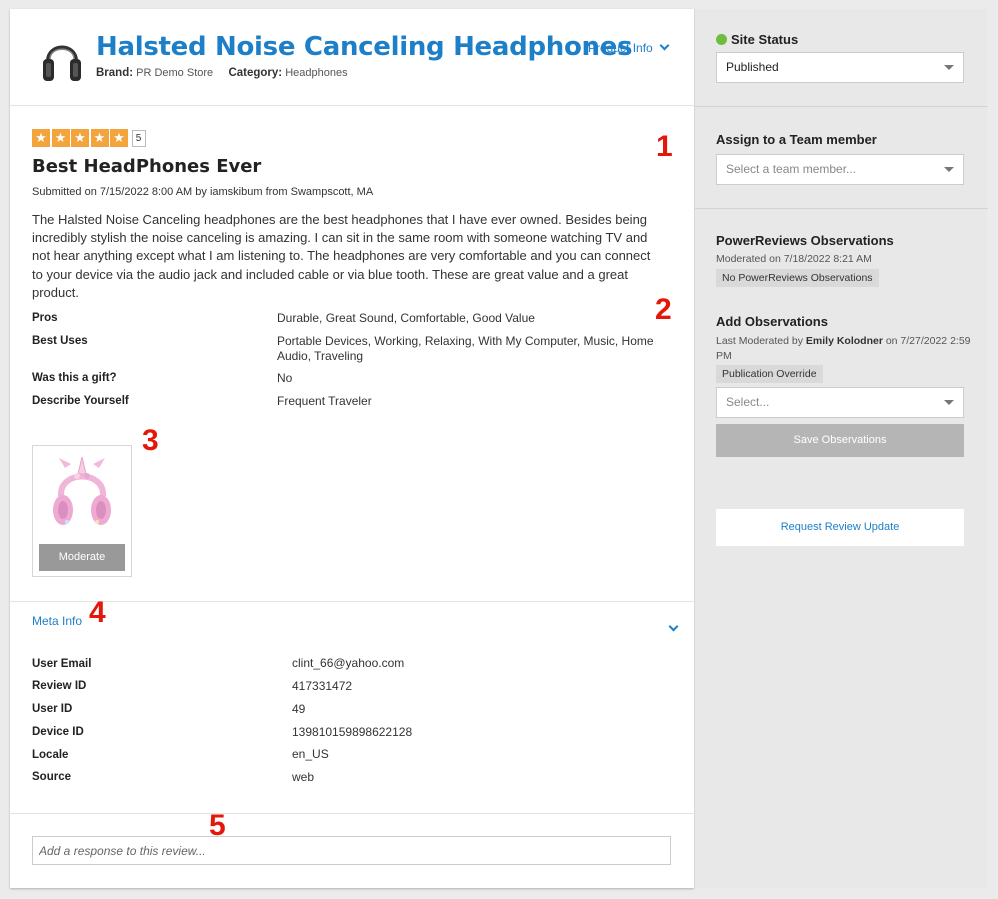 Image resolution: width=998 pixels, height=899 pixels. Describe the element at coordinates (352, 601) in the screenshot. I see `meta-divider` at that location.